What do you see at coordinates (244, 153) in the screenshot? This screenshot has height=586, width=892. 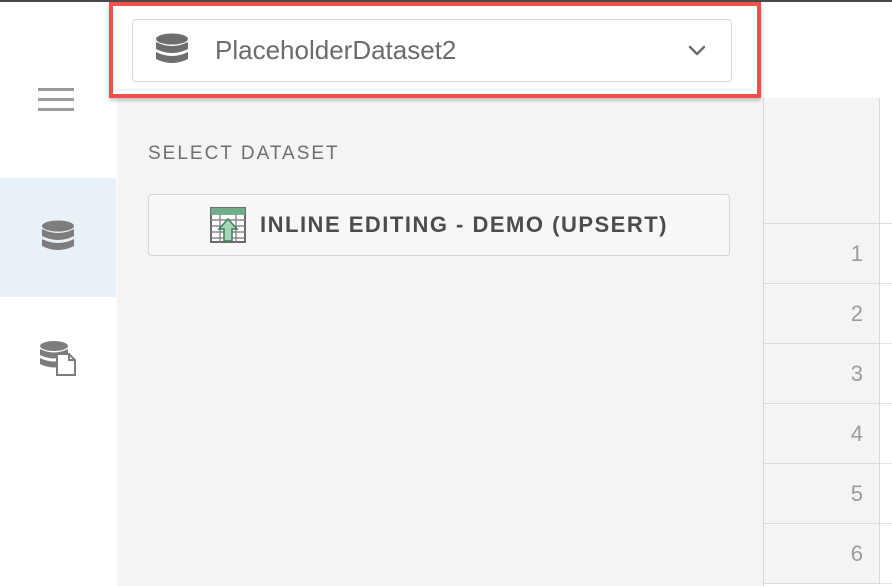 I see `dropdown-heading: SELECT DATASET` at bounding box center [244, 153].